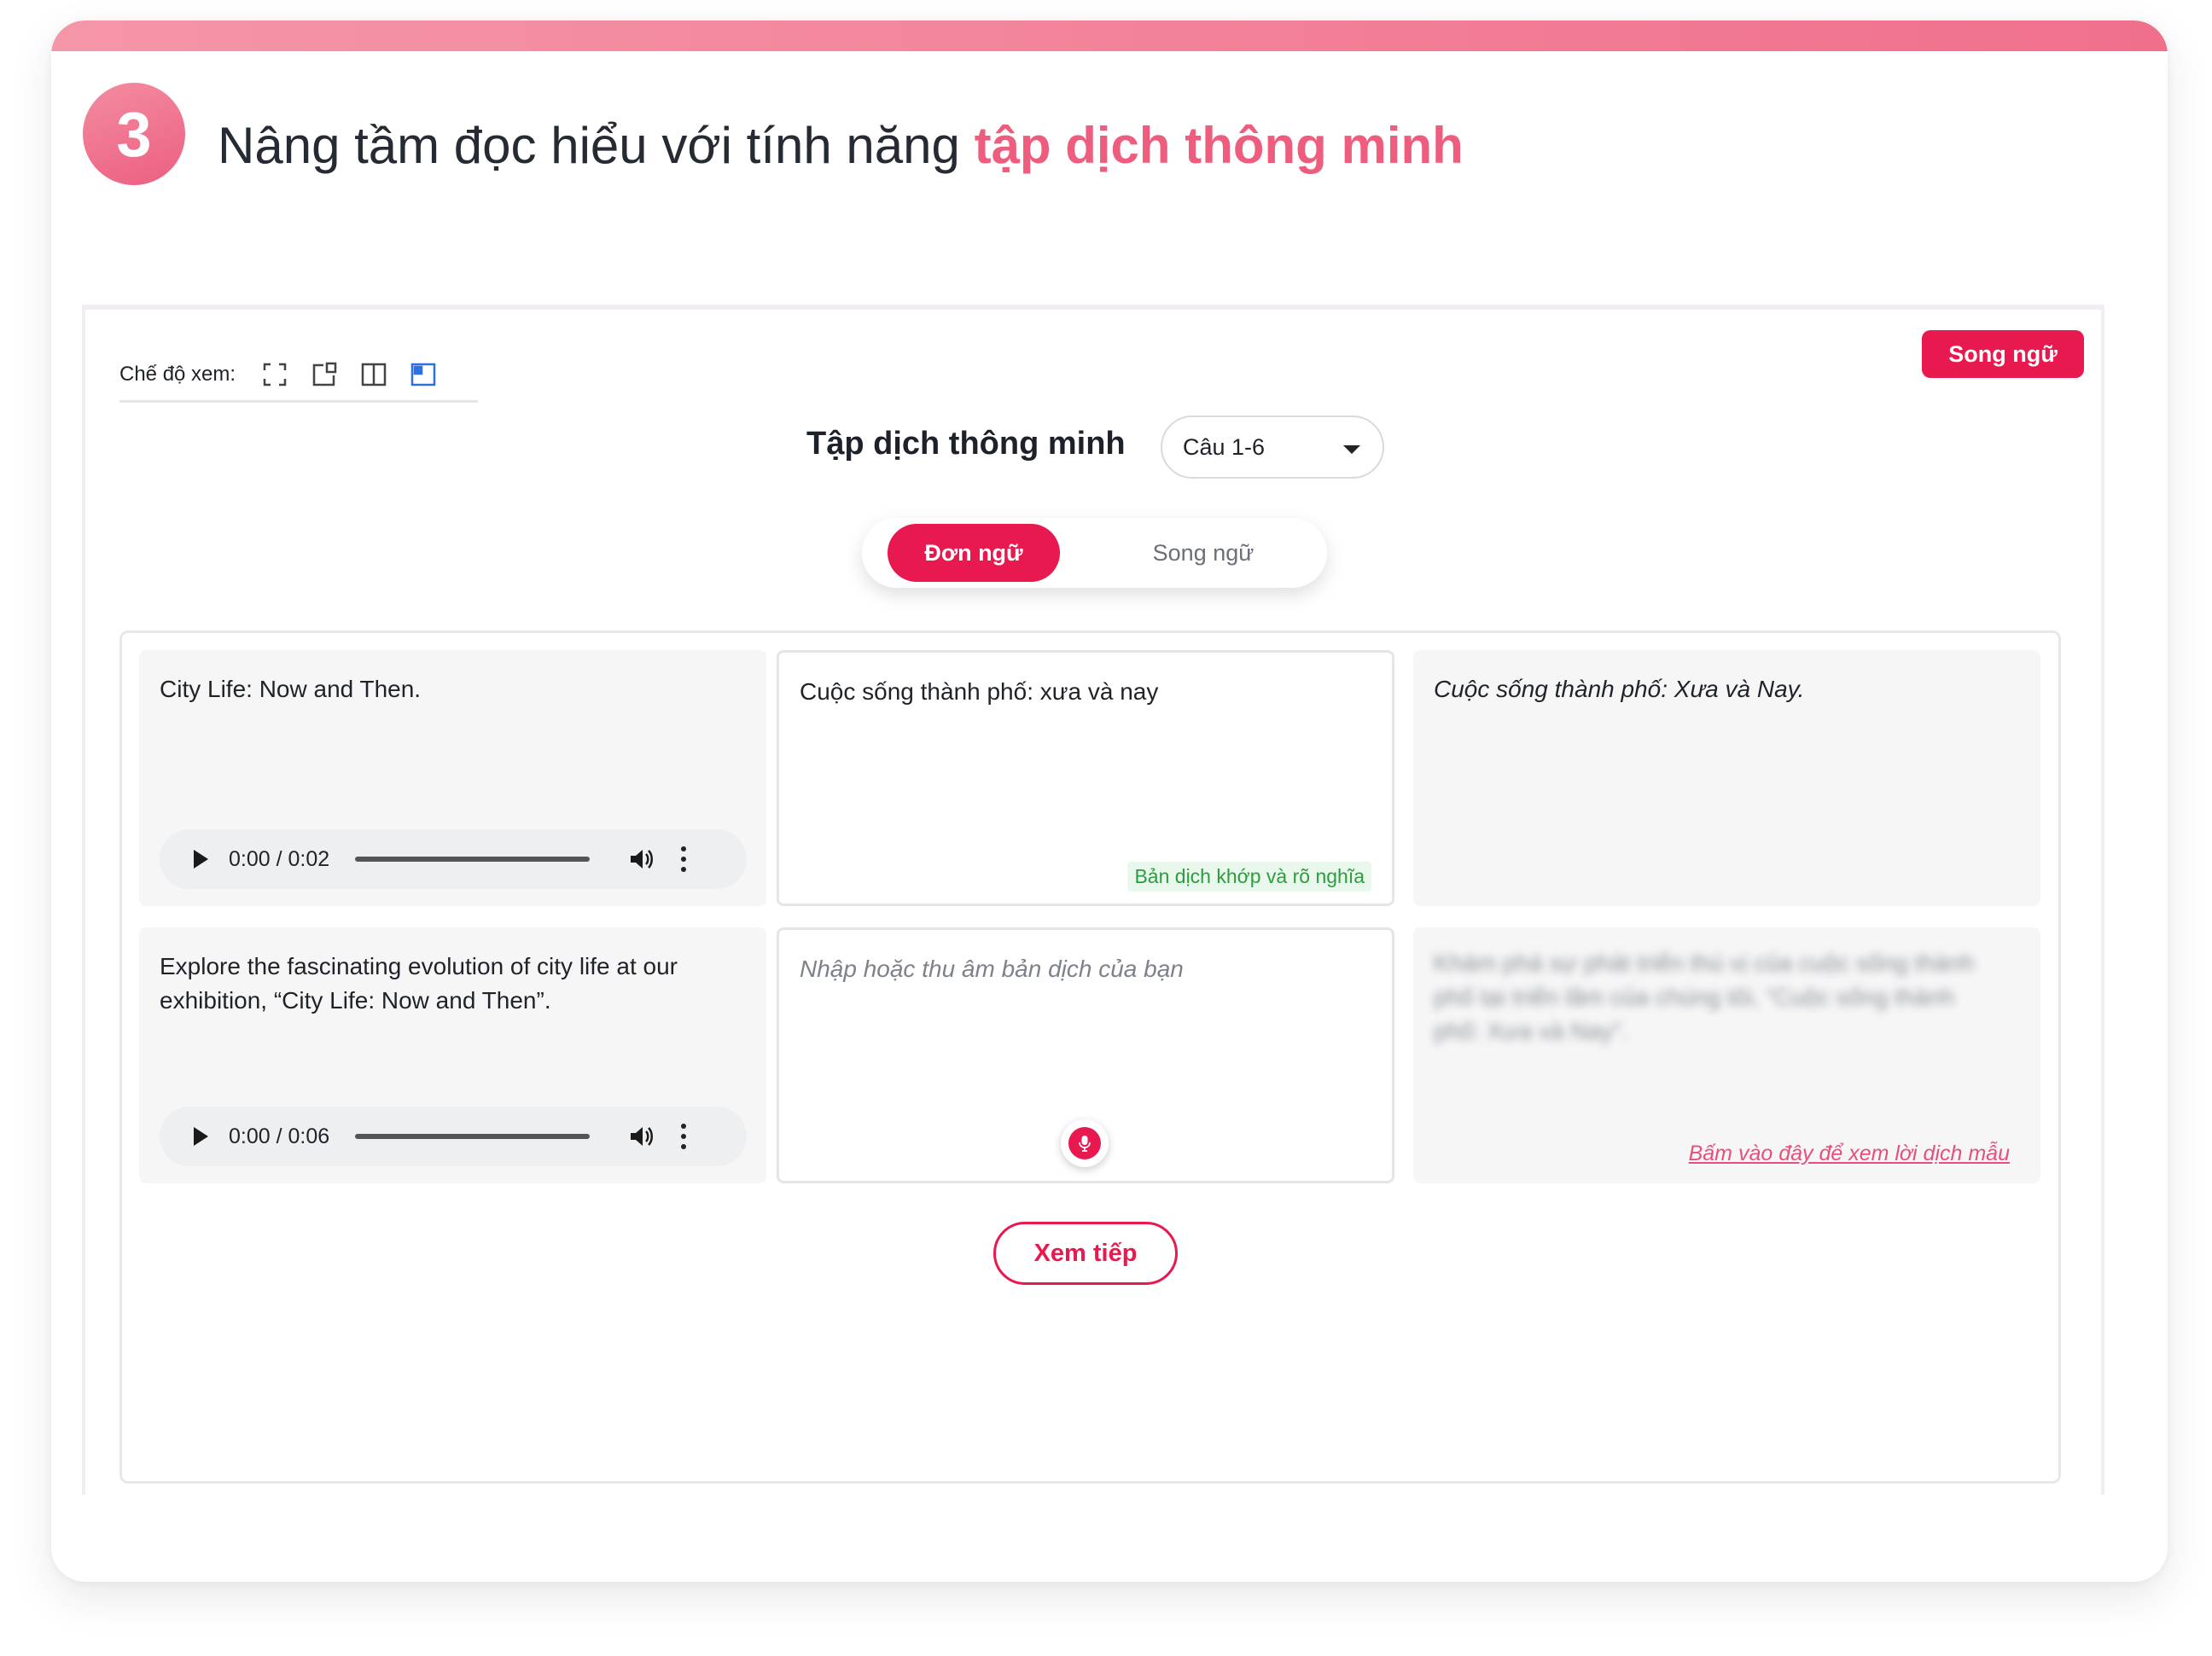 This screenshot has height=1656, width=2212. I want to click on fullscreen-icon, so click(274, 374).